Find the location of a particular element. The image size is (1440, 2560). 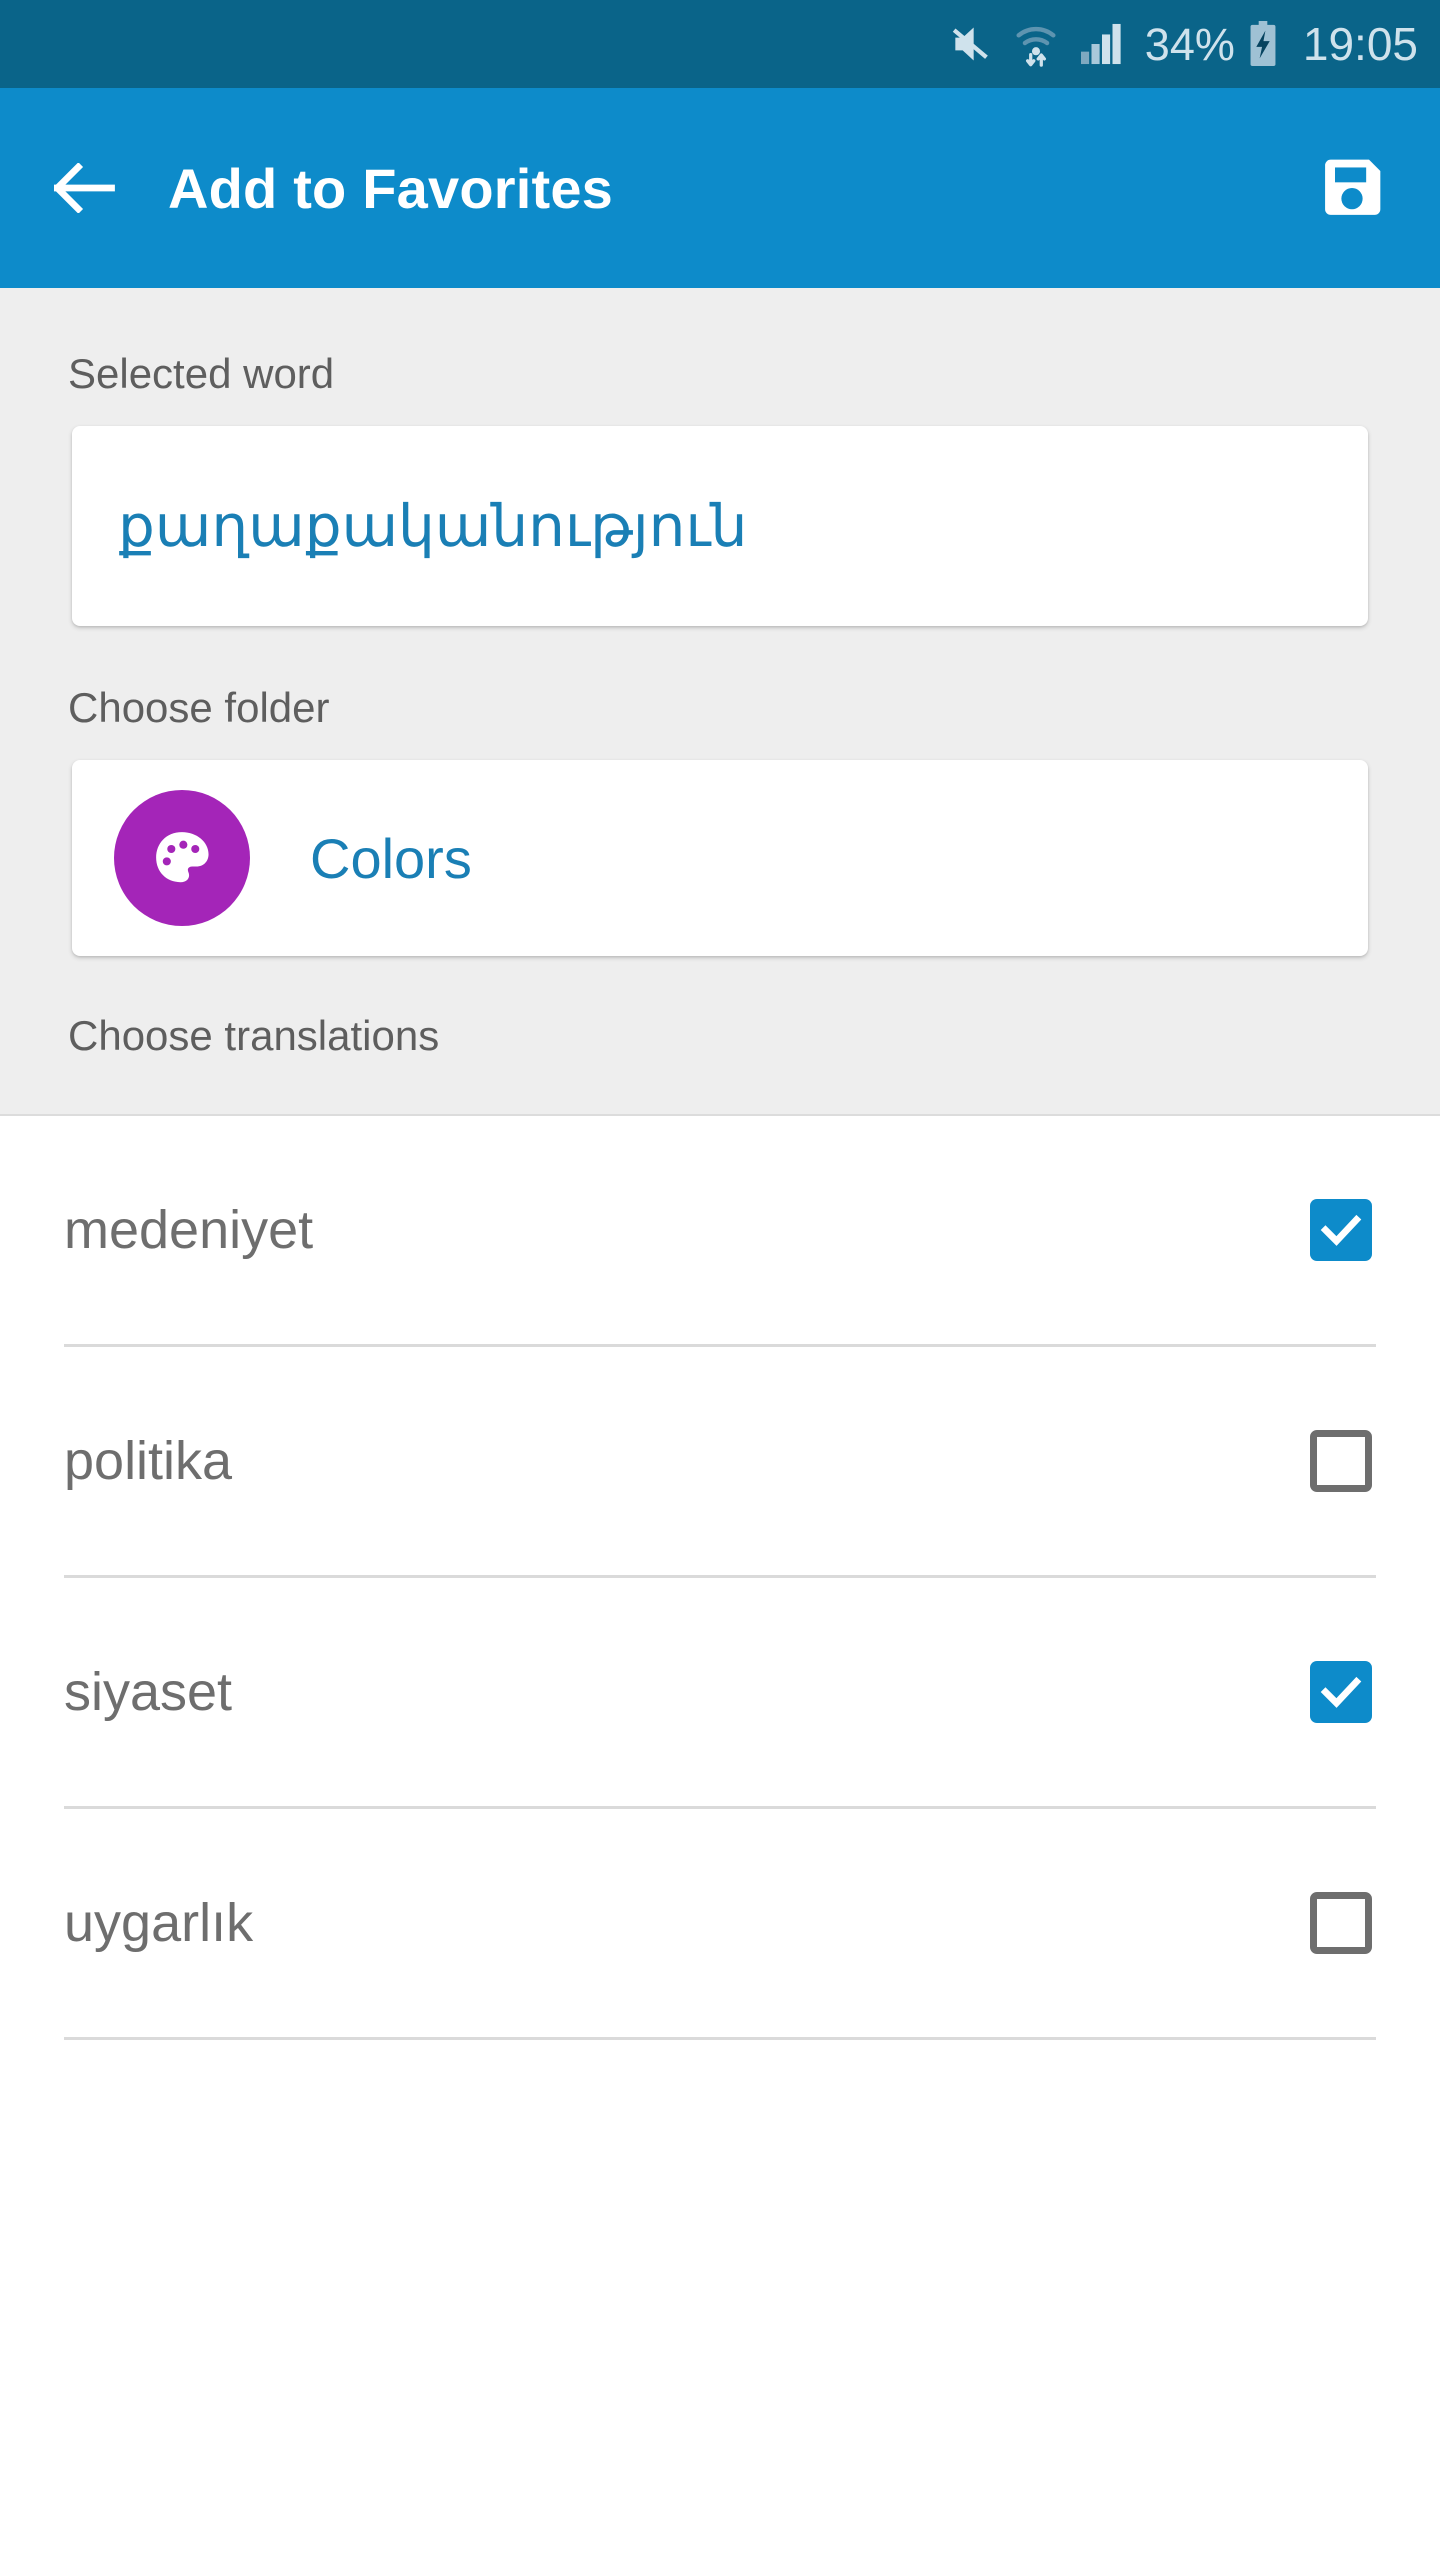

wifi-icon is located at coordinates (1036, 44).